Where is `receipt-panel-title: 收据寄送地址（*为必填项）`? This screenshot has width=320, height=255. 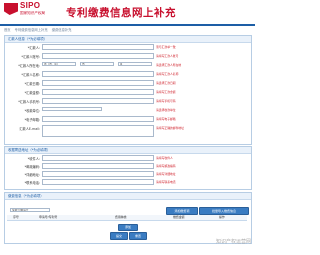
receipt-panel-title: 收据寄送地址（*为必填项） is located at coordinates (128, 150).